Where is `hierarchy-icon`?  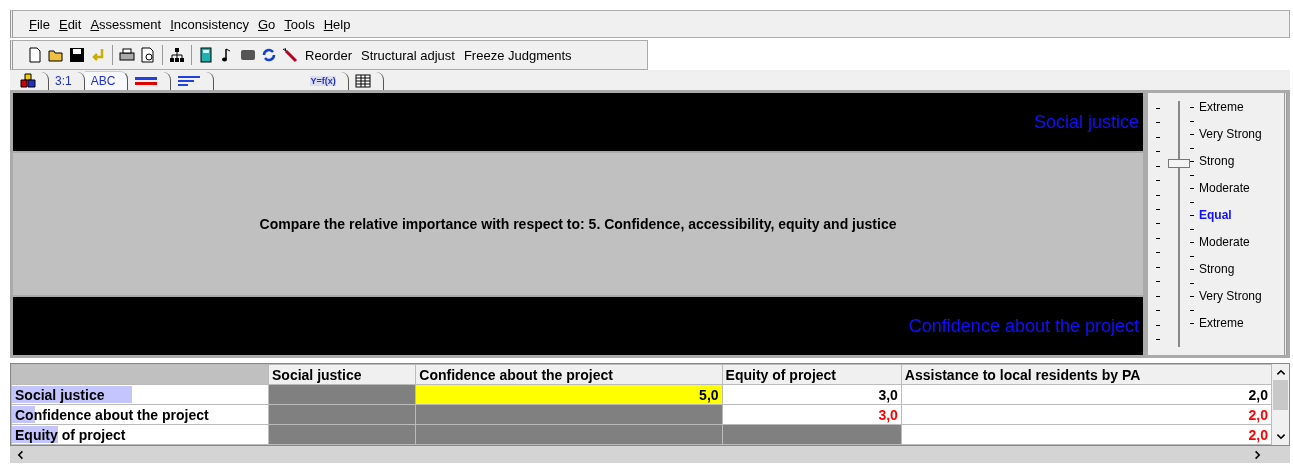 hierarchy-icon is located at coordinates (177, 55).